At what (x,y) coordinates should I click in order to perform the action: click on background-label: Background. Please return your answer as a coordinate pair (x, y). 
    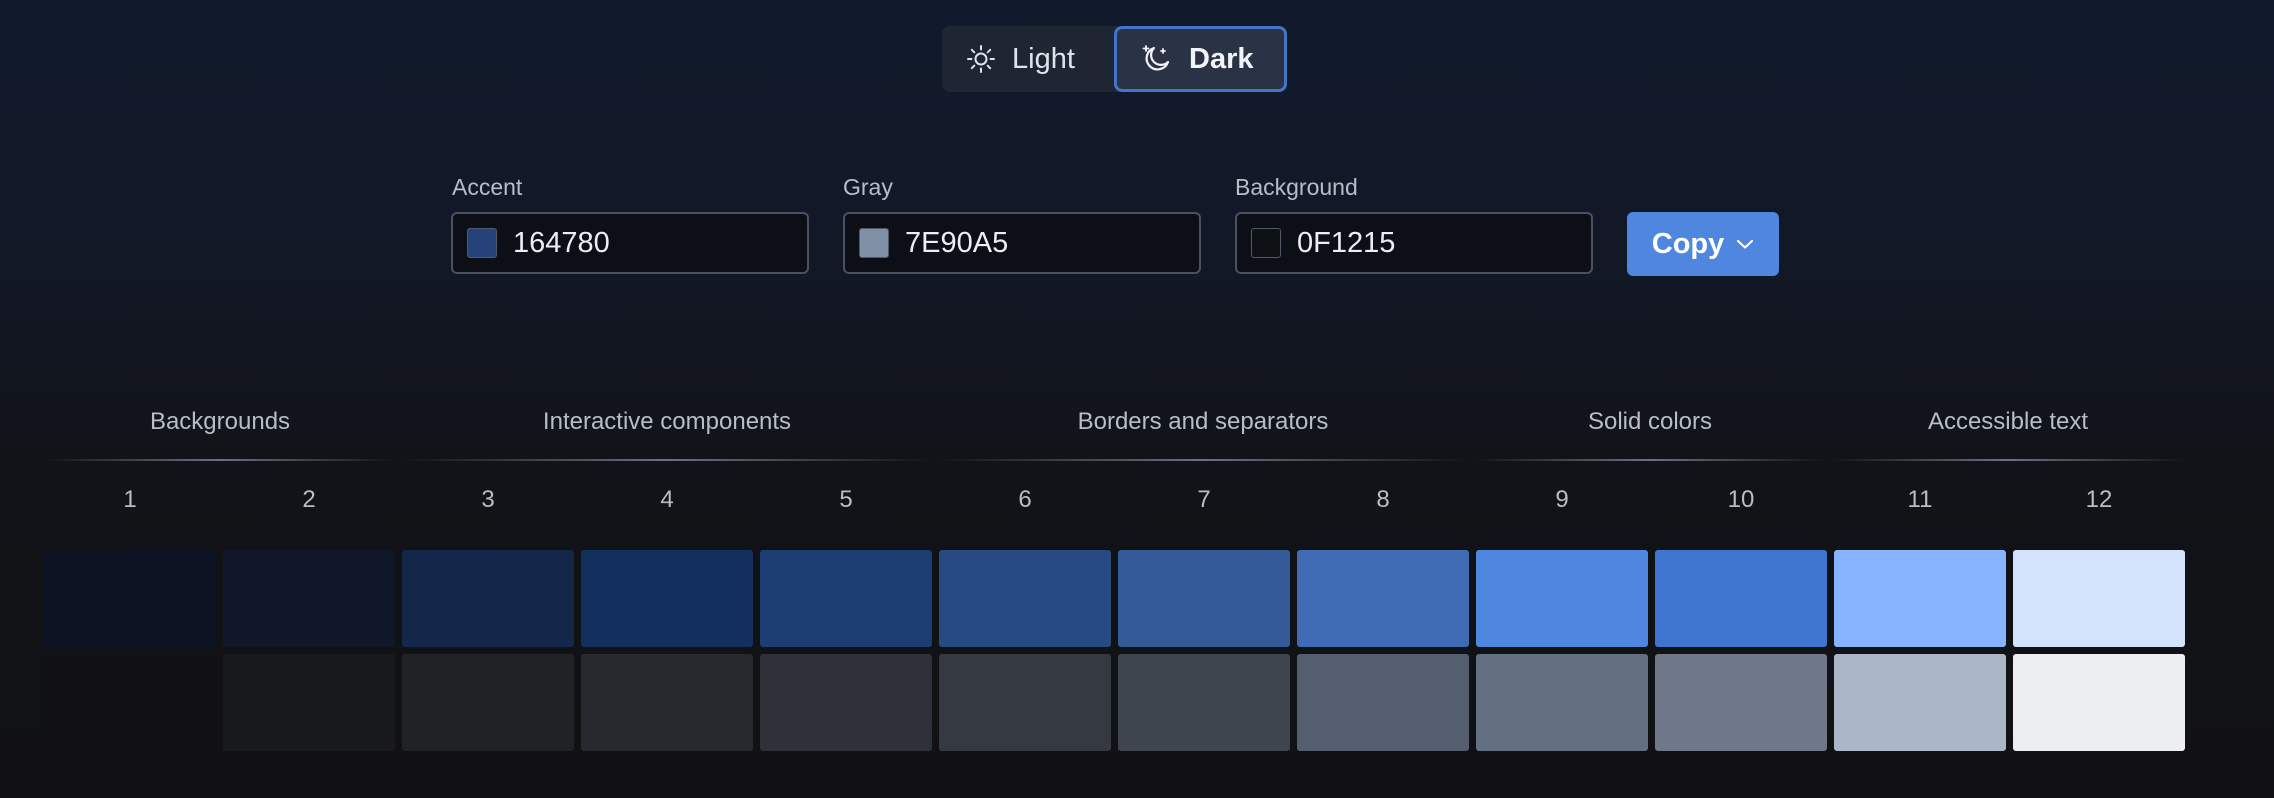
    Looking at the image, I should click on (1296, 187).